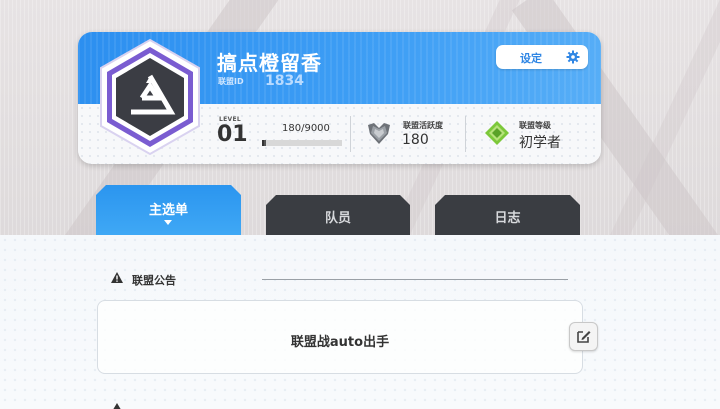 This screenshot has height=409, width=720. What do you see at coordinates (535, 125) in the screenshot?
I see `rank-label: 联盟等级` at bounding box center [535, 125].